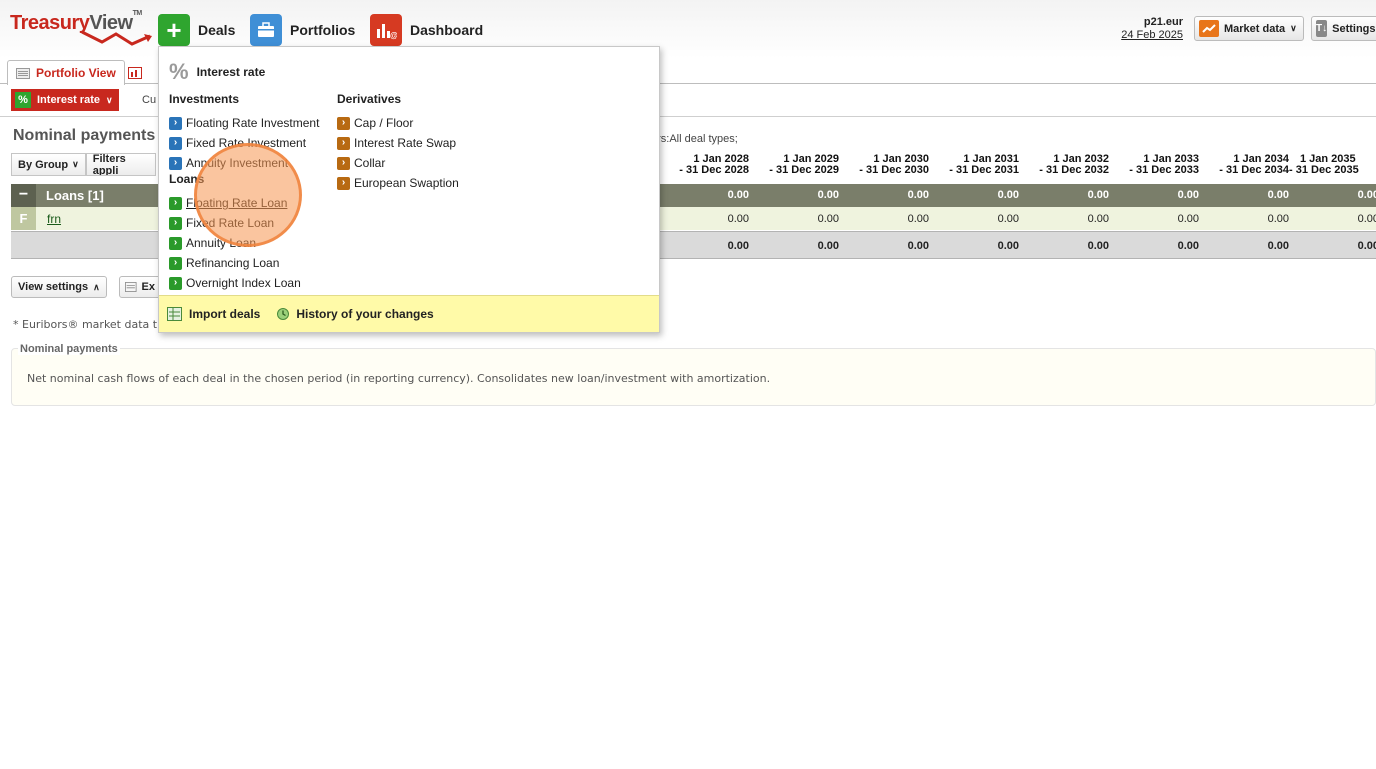  What do you see at coordinates (974, 165) in the screenshot?
I see `period-header: 1 Jan 2031- 31 Dec 2031` at bounding box center [974, 165].